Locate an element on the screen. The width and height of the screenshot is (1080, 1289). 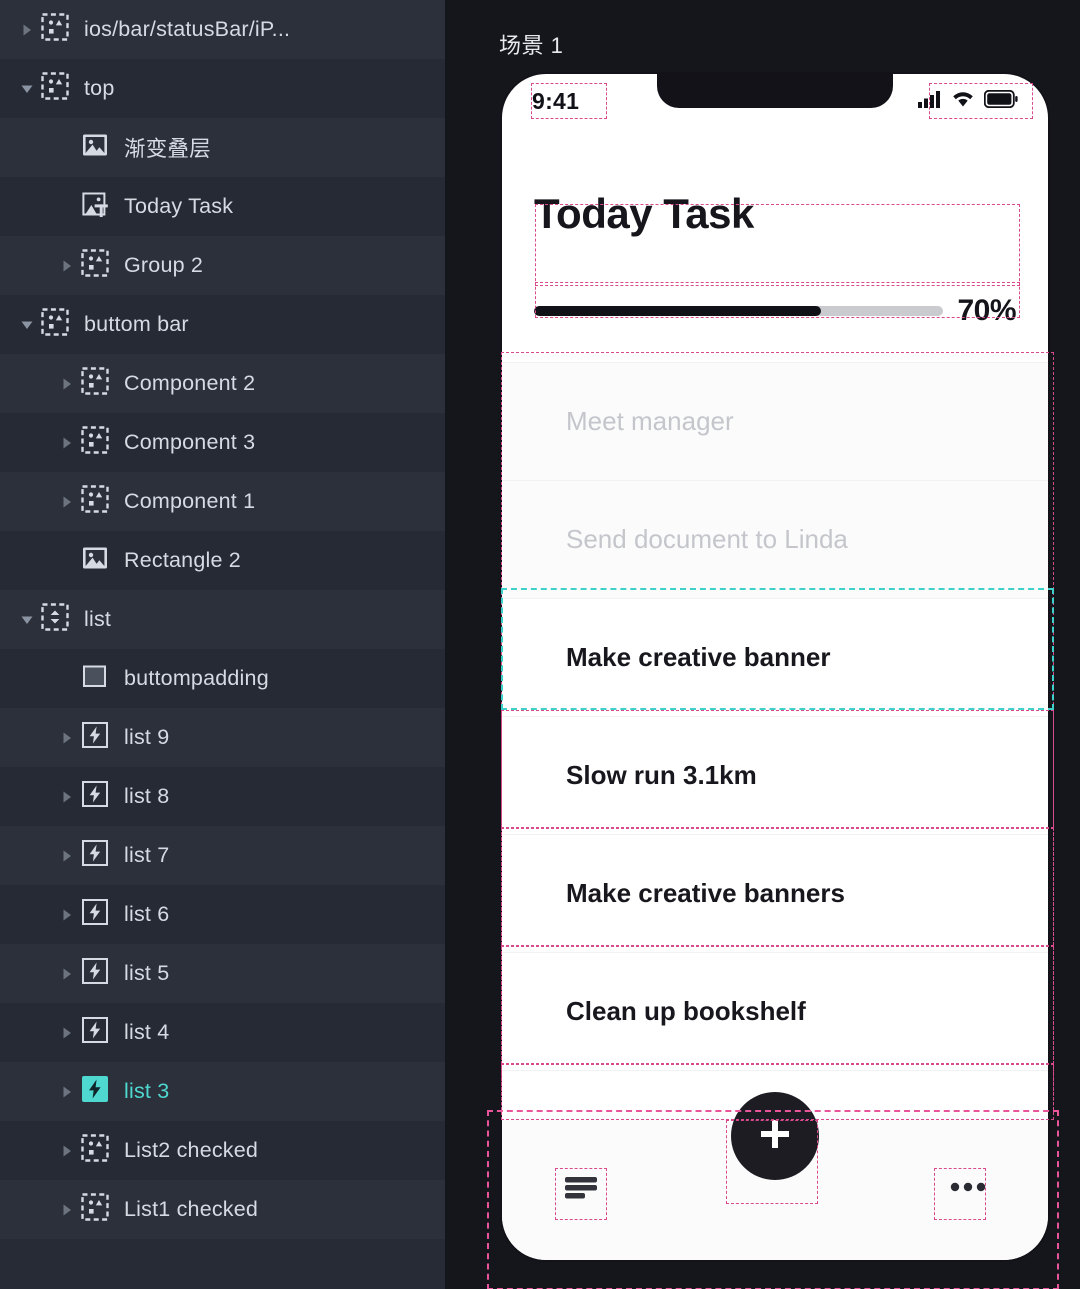
list-lines-icon is located at coordinates (581, 1189).